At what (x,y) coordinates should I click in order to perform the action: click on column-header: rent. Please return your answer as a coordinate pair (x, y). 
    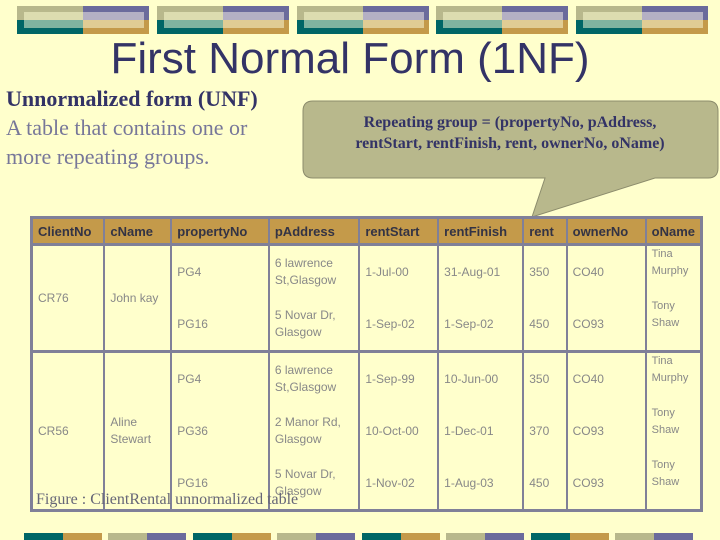
    Looking at the image, I should click on (545, 231).